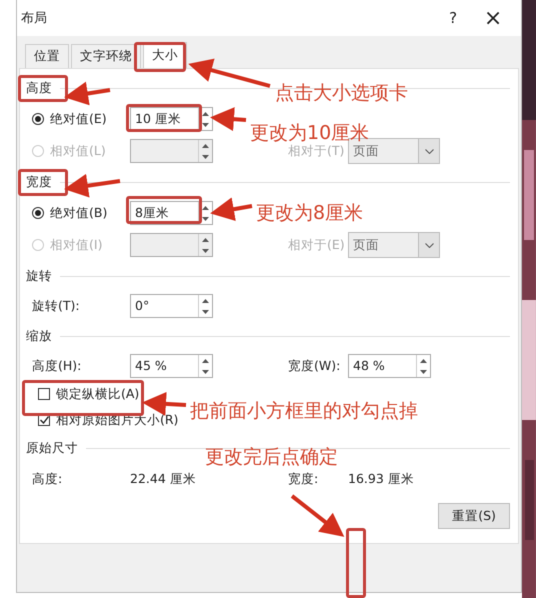 This screenshot has width=536, height=598. Describe the element at coordinates (79, 213) in the screenshot. I see `radio-label: 绝对值(B)` at that location.